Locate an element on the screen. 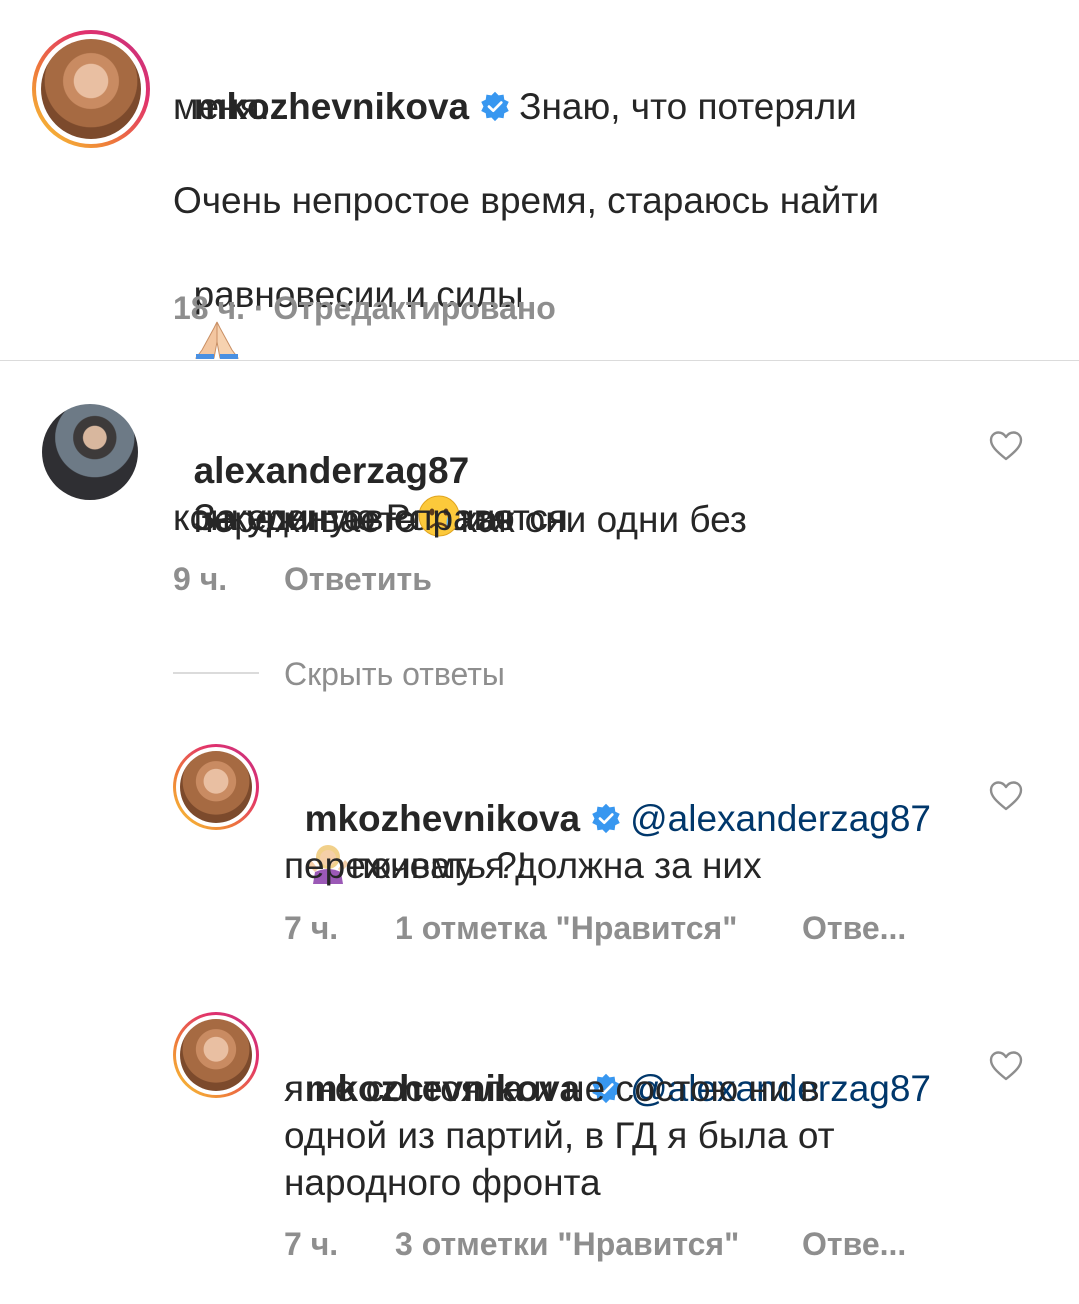  caption-avatar is located at coordinates (91, 89).